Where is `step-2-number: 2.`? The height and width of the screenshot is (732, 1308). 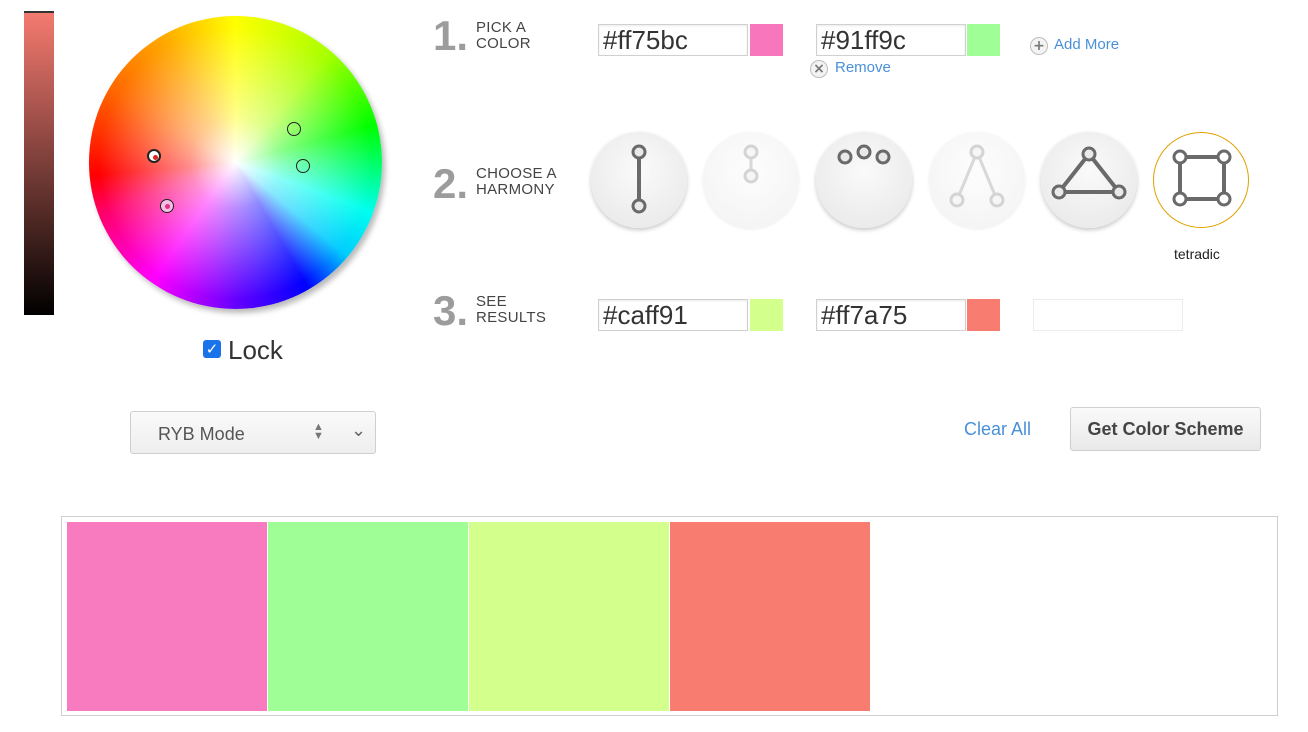
step-2-number: 2. is located at coordinates (451, 183).